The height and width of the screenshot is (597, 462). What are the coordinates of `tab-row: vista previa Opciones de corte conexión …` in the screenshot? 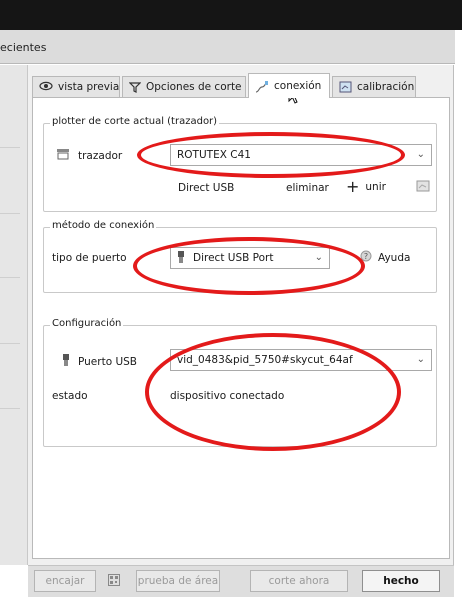 It's located at (241, 85).